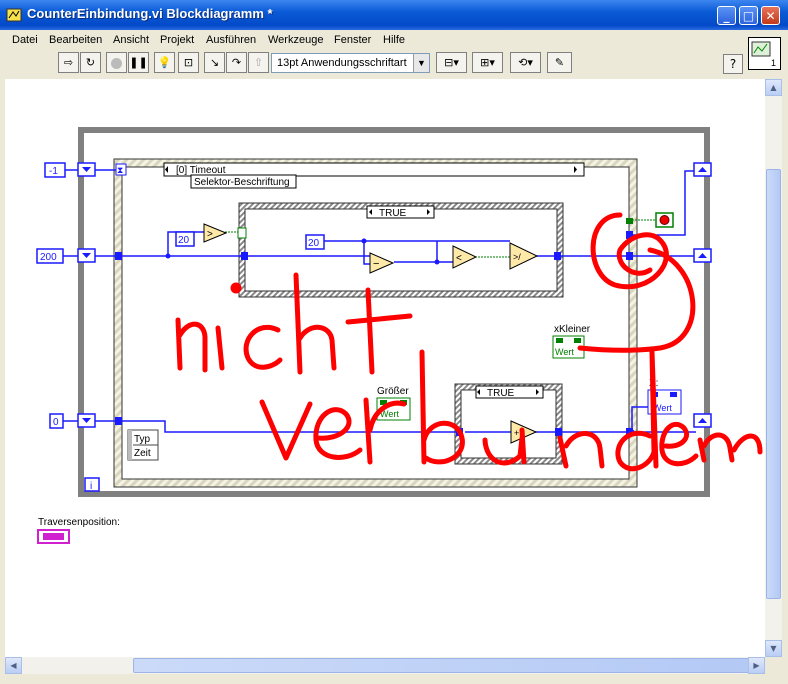 This screenshot has height=684, width=788. What do you see at coordinates (773, 648) in the screenshot?
I see `scroll-down-icon: ▼` at bounding box center [773, 648].